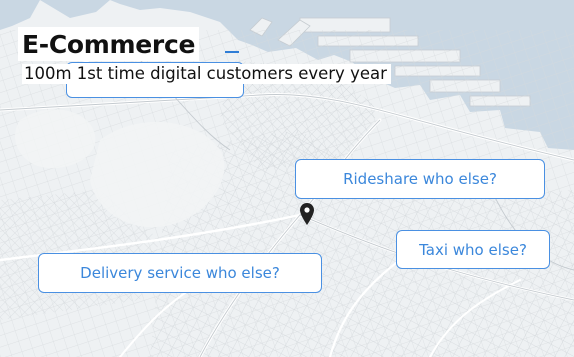 This screenshot has width=574, height=357. I want to click on page-title: E-Commerce, so click(109, 44).